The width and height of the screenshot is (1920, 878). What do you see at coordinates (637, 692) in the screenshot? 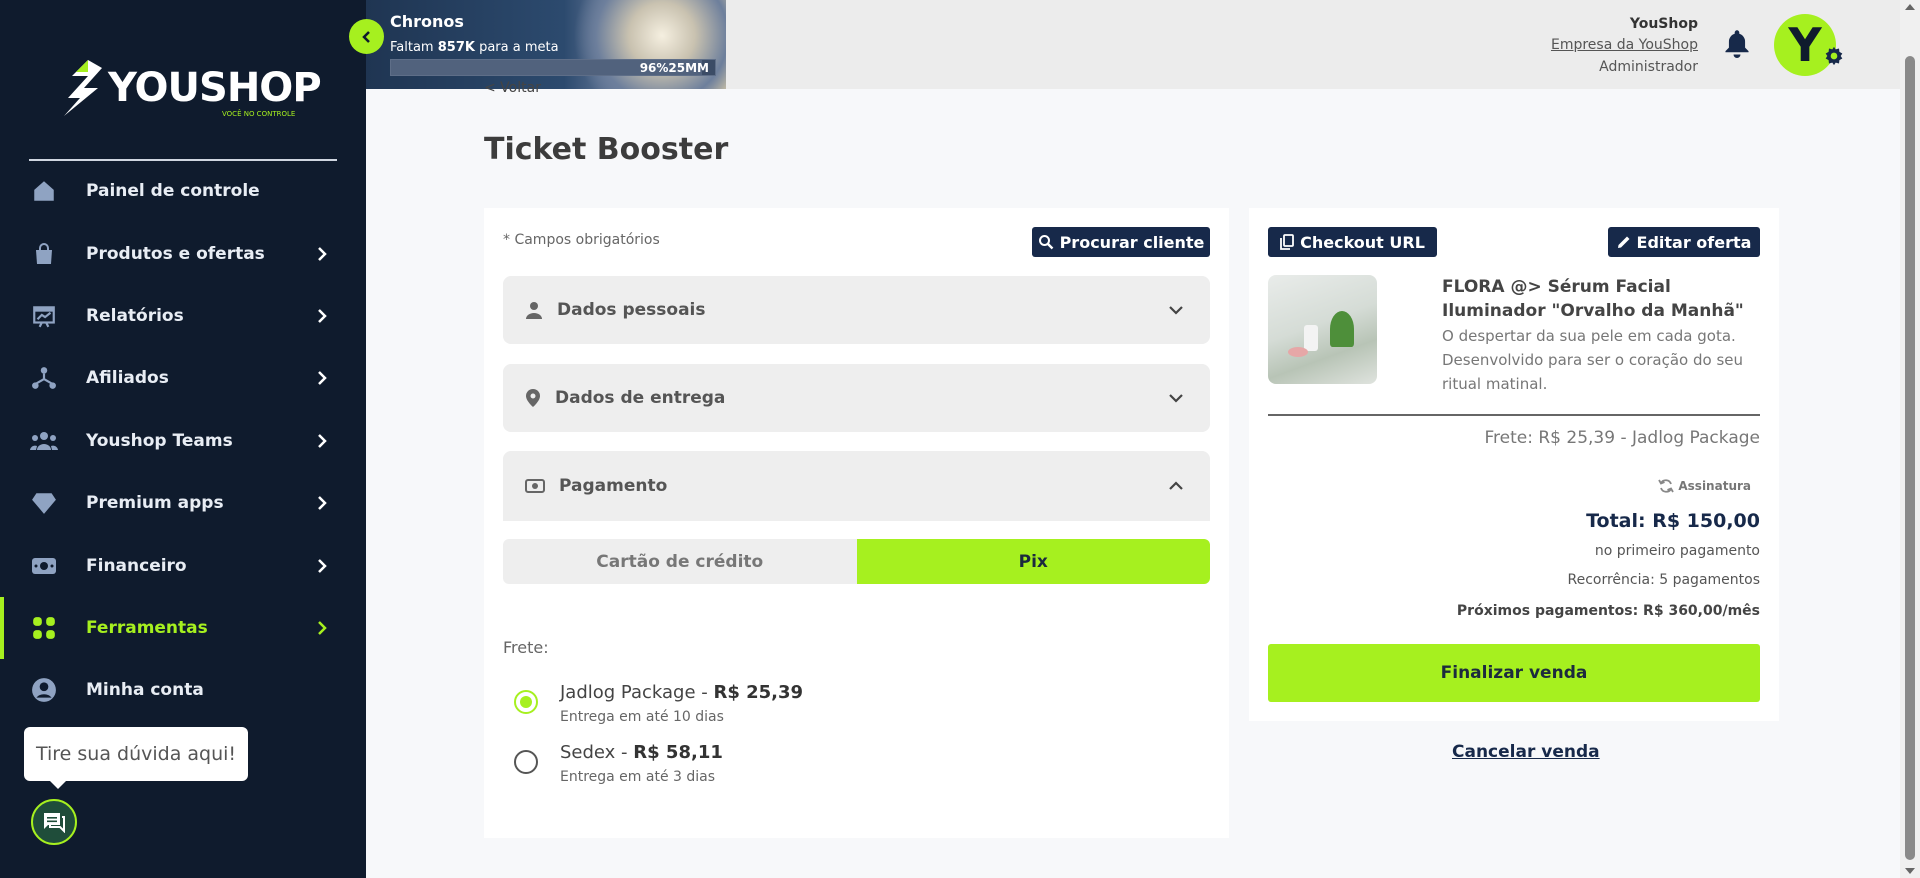
I see `shipping-carrier: Jadlog Package -` at bounding box center [637, 692].